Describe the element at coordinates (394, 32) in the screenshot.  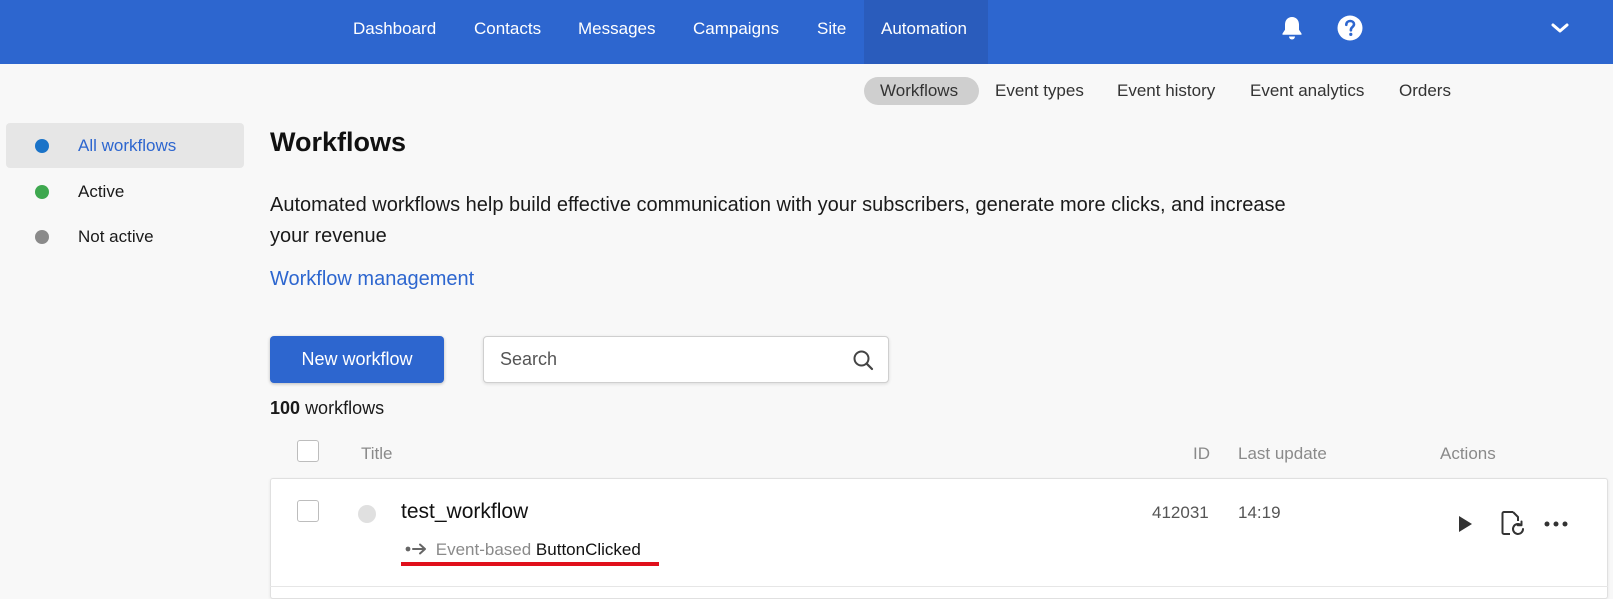
I see `nav-dashboard: Dashboard` at that location.